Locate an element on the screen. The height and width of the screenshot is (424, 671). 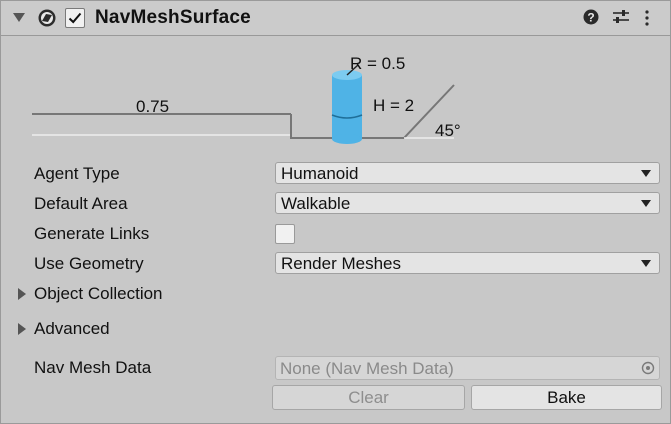
radius-label: R = 0.5 is located at coordinates (377, 63).